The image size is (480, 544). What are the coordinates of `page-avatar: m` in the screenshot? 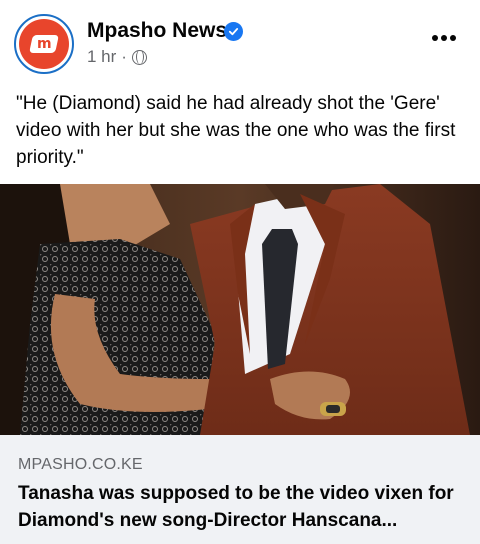 It's located at (44, 44).